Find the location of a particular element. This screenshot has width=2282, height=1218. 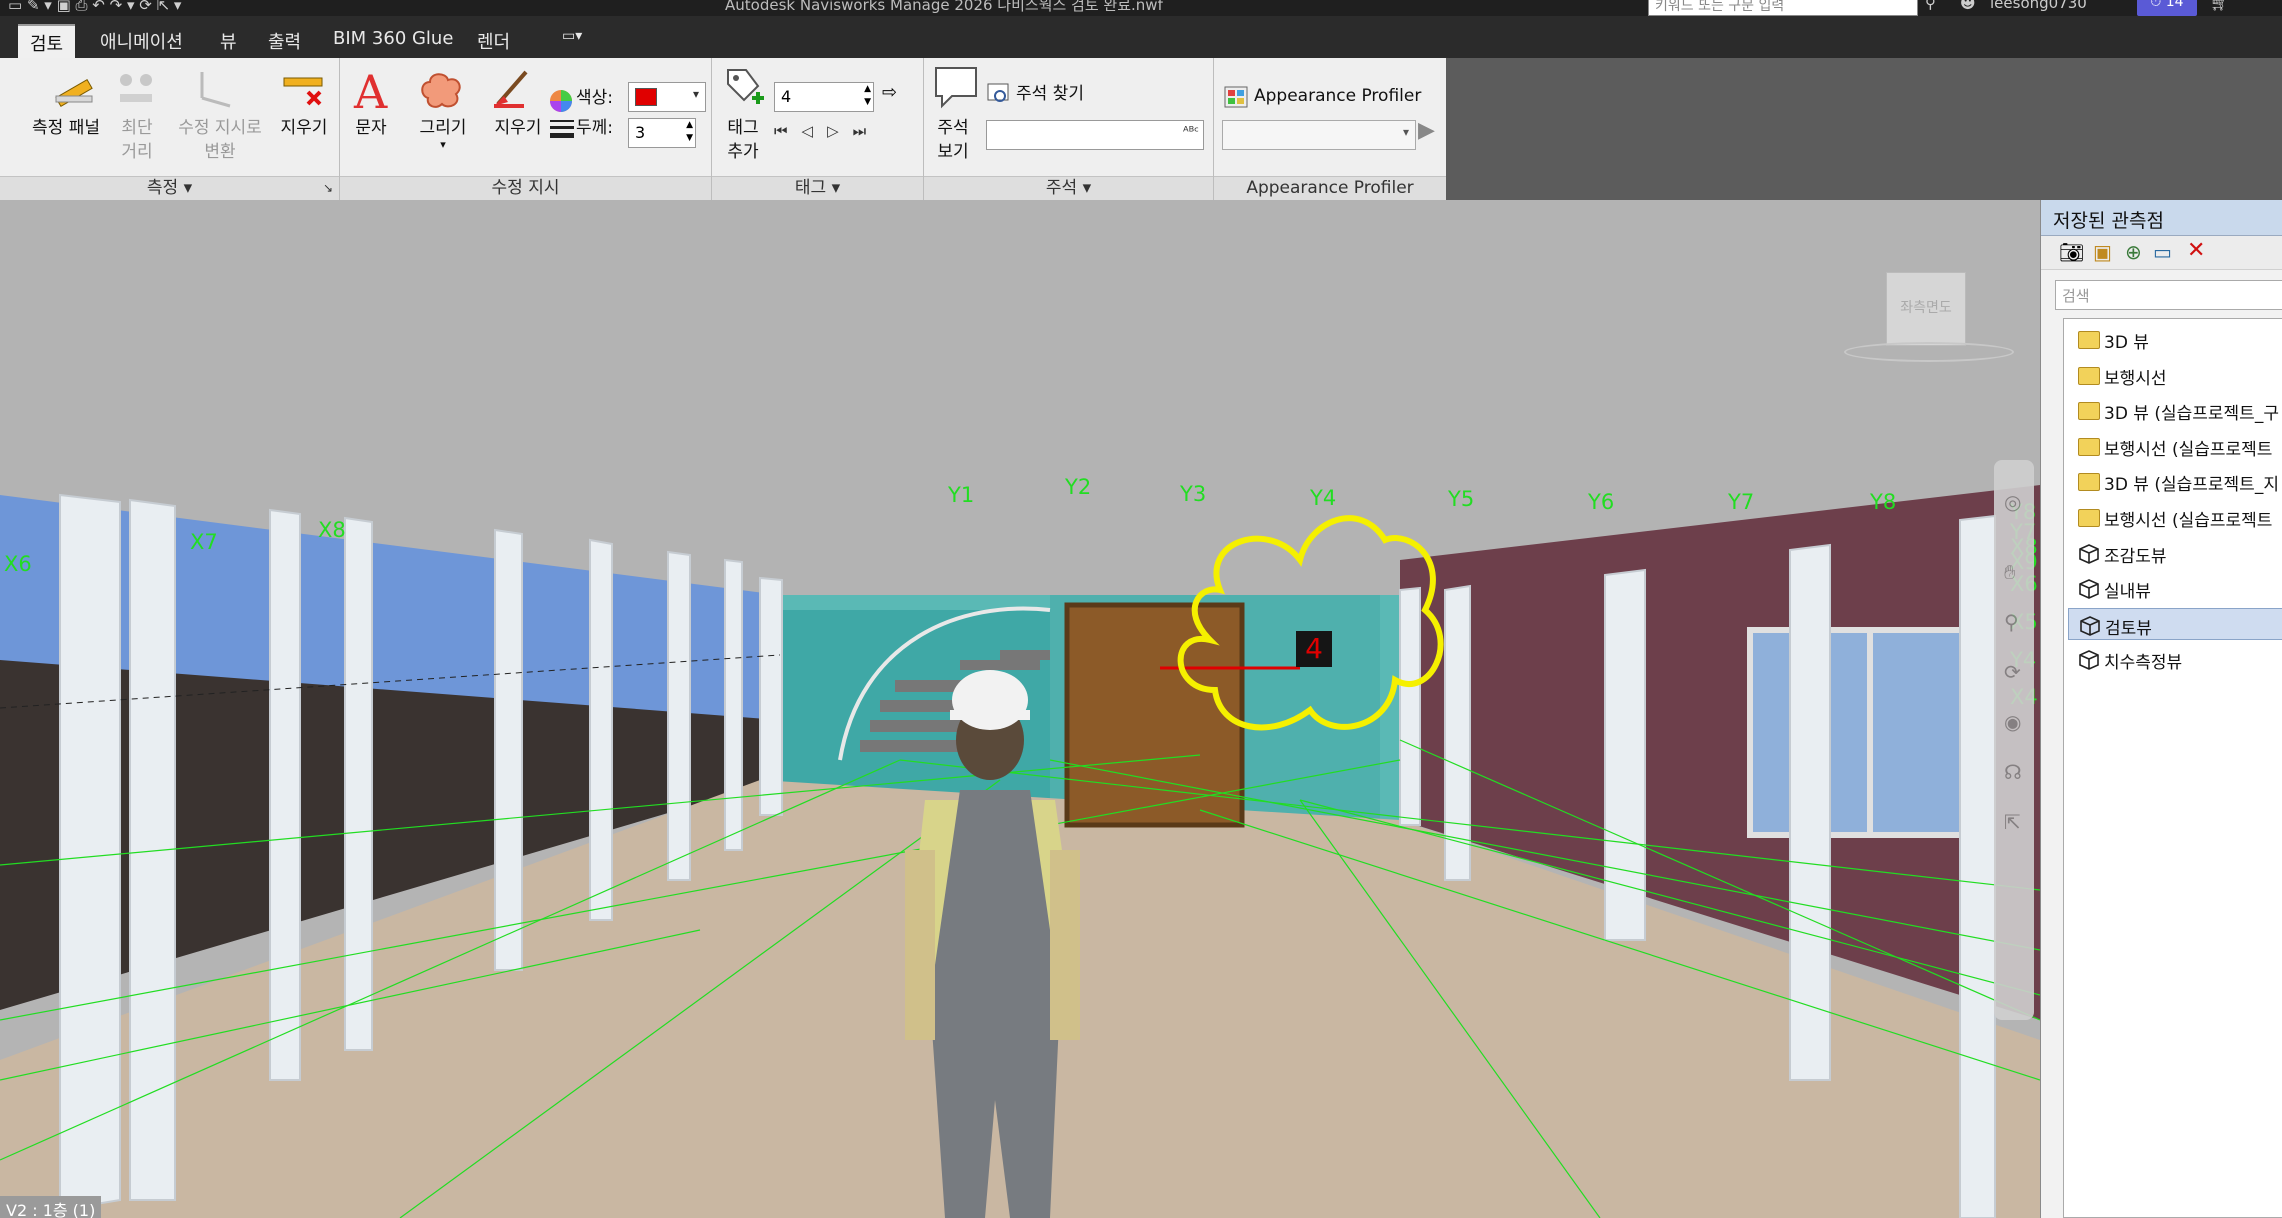

orbit-icon: ⟳ is located at coordinates (2012, 672).